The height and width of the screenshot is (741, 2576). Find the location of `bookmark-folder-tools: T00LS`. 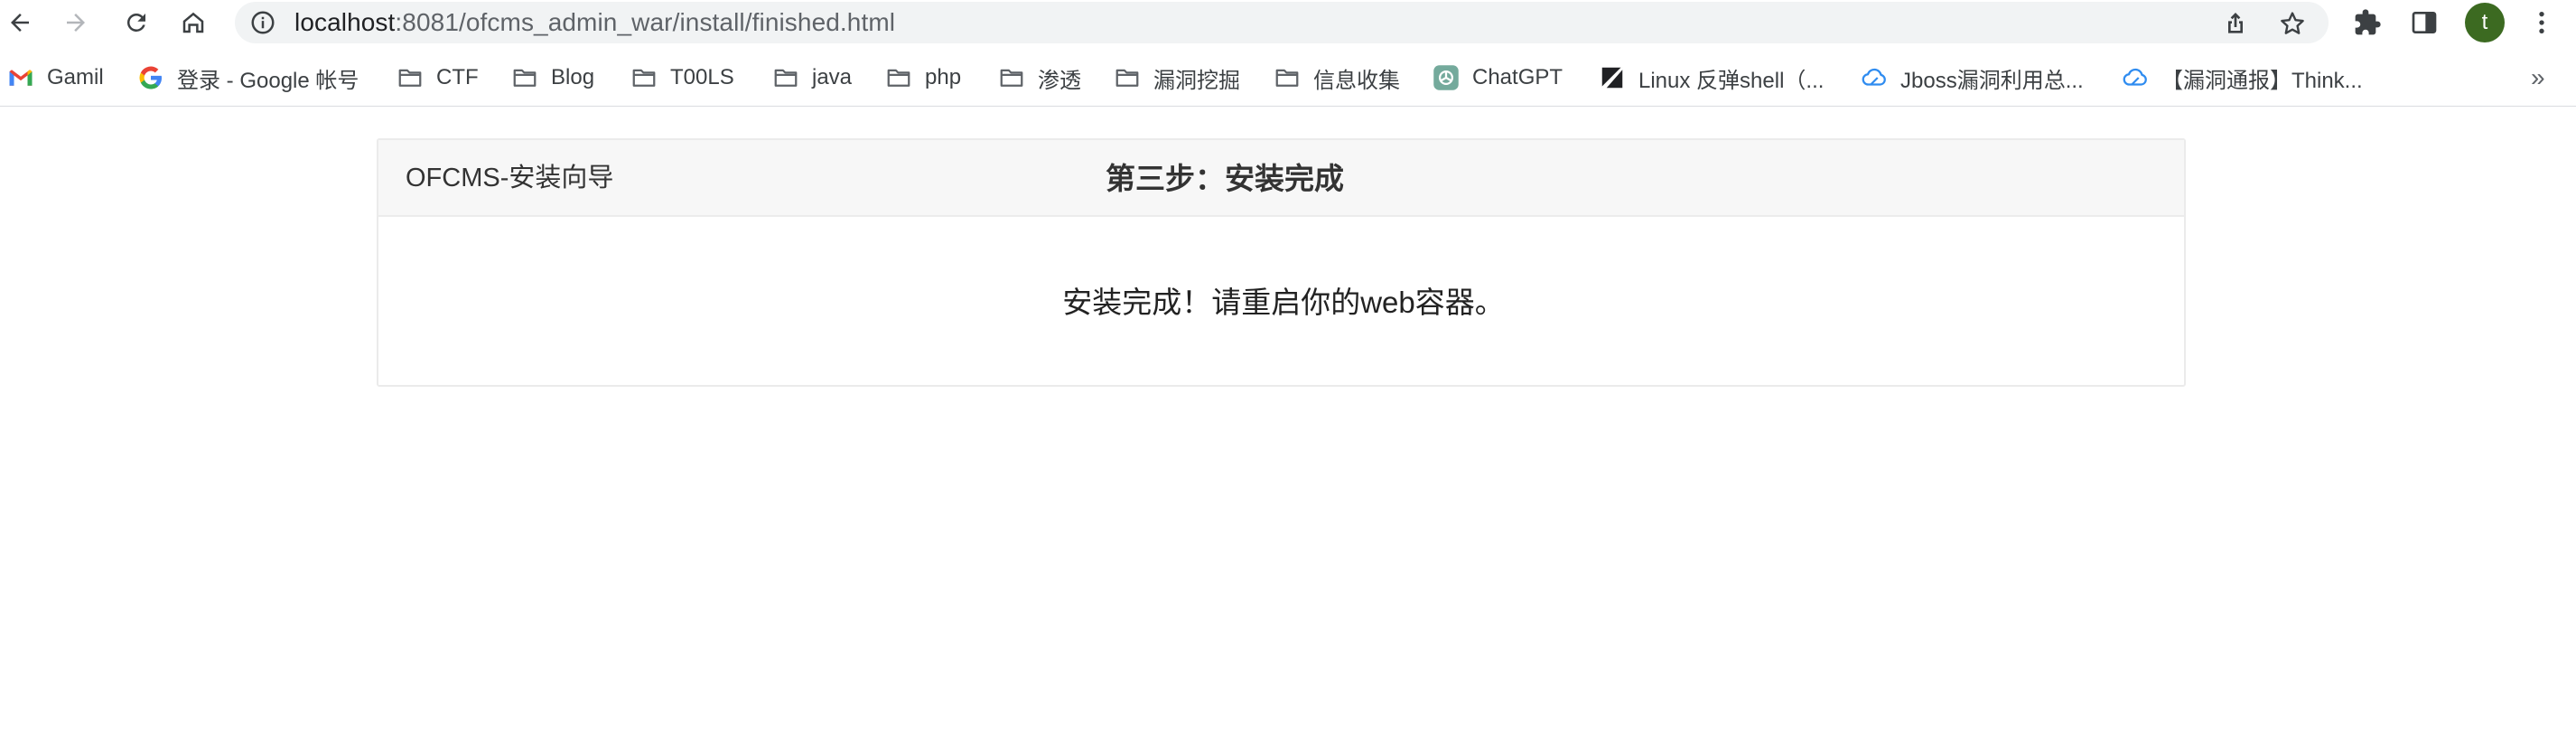

bookmark-folder-tools: T00LS is located at coordinates (682, 78).